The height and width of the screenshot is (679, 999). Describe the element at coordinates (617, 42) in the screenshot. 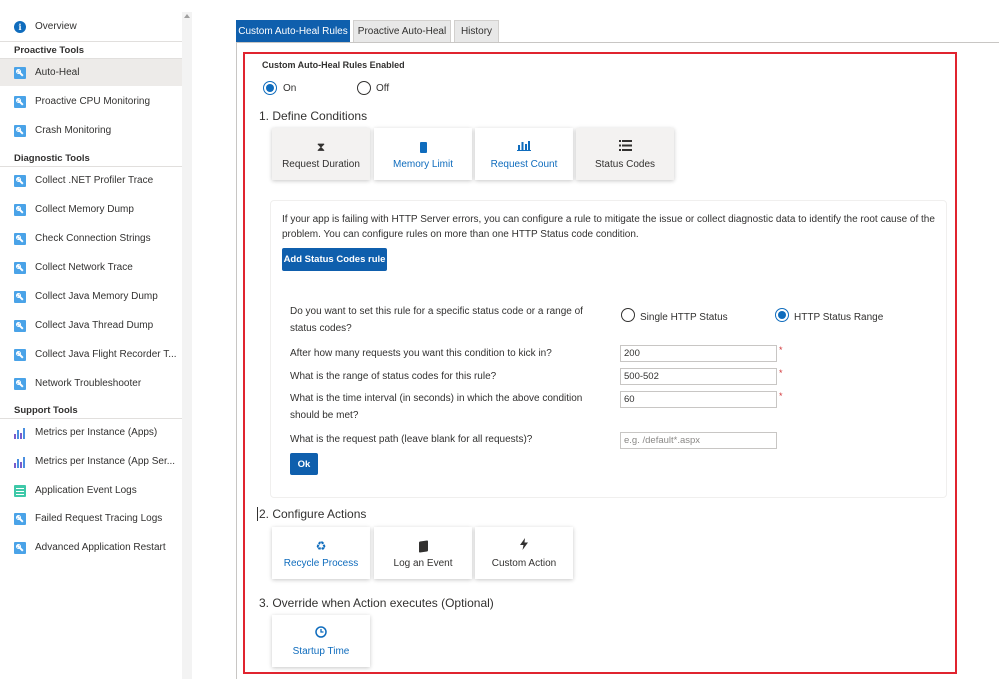

I see `tab-underline` at that location.